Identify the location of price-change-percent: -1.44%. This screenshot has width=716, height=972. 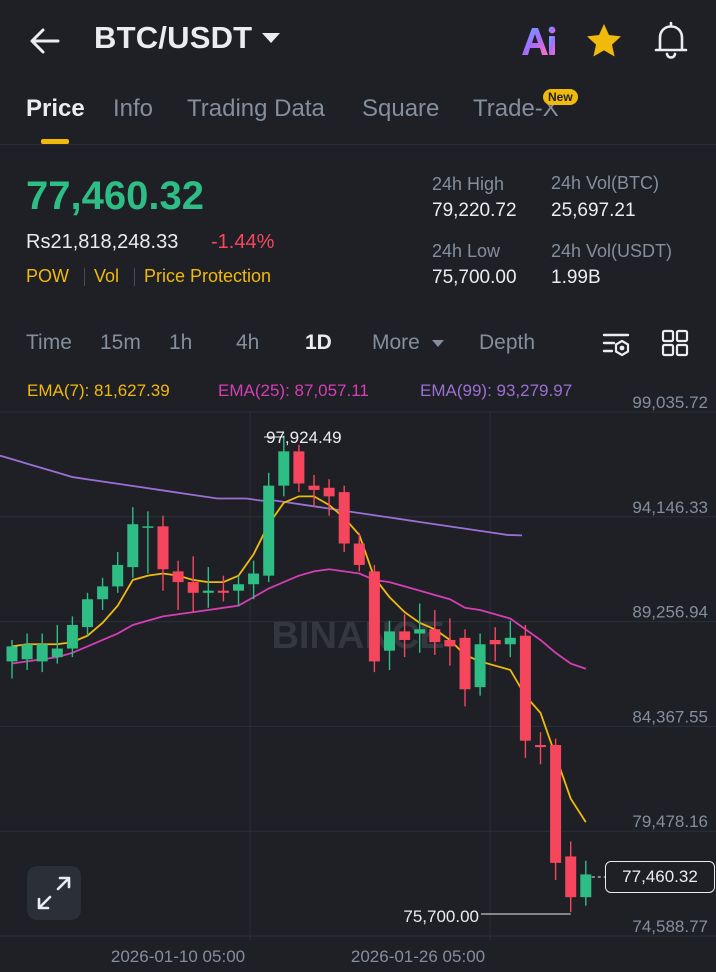
(243, 242).